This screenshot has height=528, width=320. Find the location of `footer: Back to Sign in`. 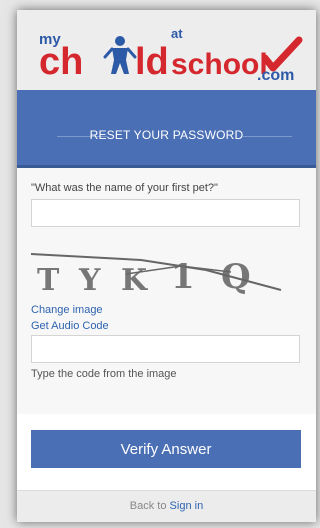

footer: Back to Sign in is located at coordinates (166, 506).